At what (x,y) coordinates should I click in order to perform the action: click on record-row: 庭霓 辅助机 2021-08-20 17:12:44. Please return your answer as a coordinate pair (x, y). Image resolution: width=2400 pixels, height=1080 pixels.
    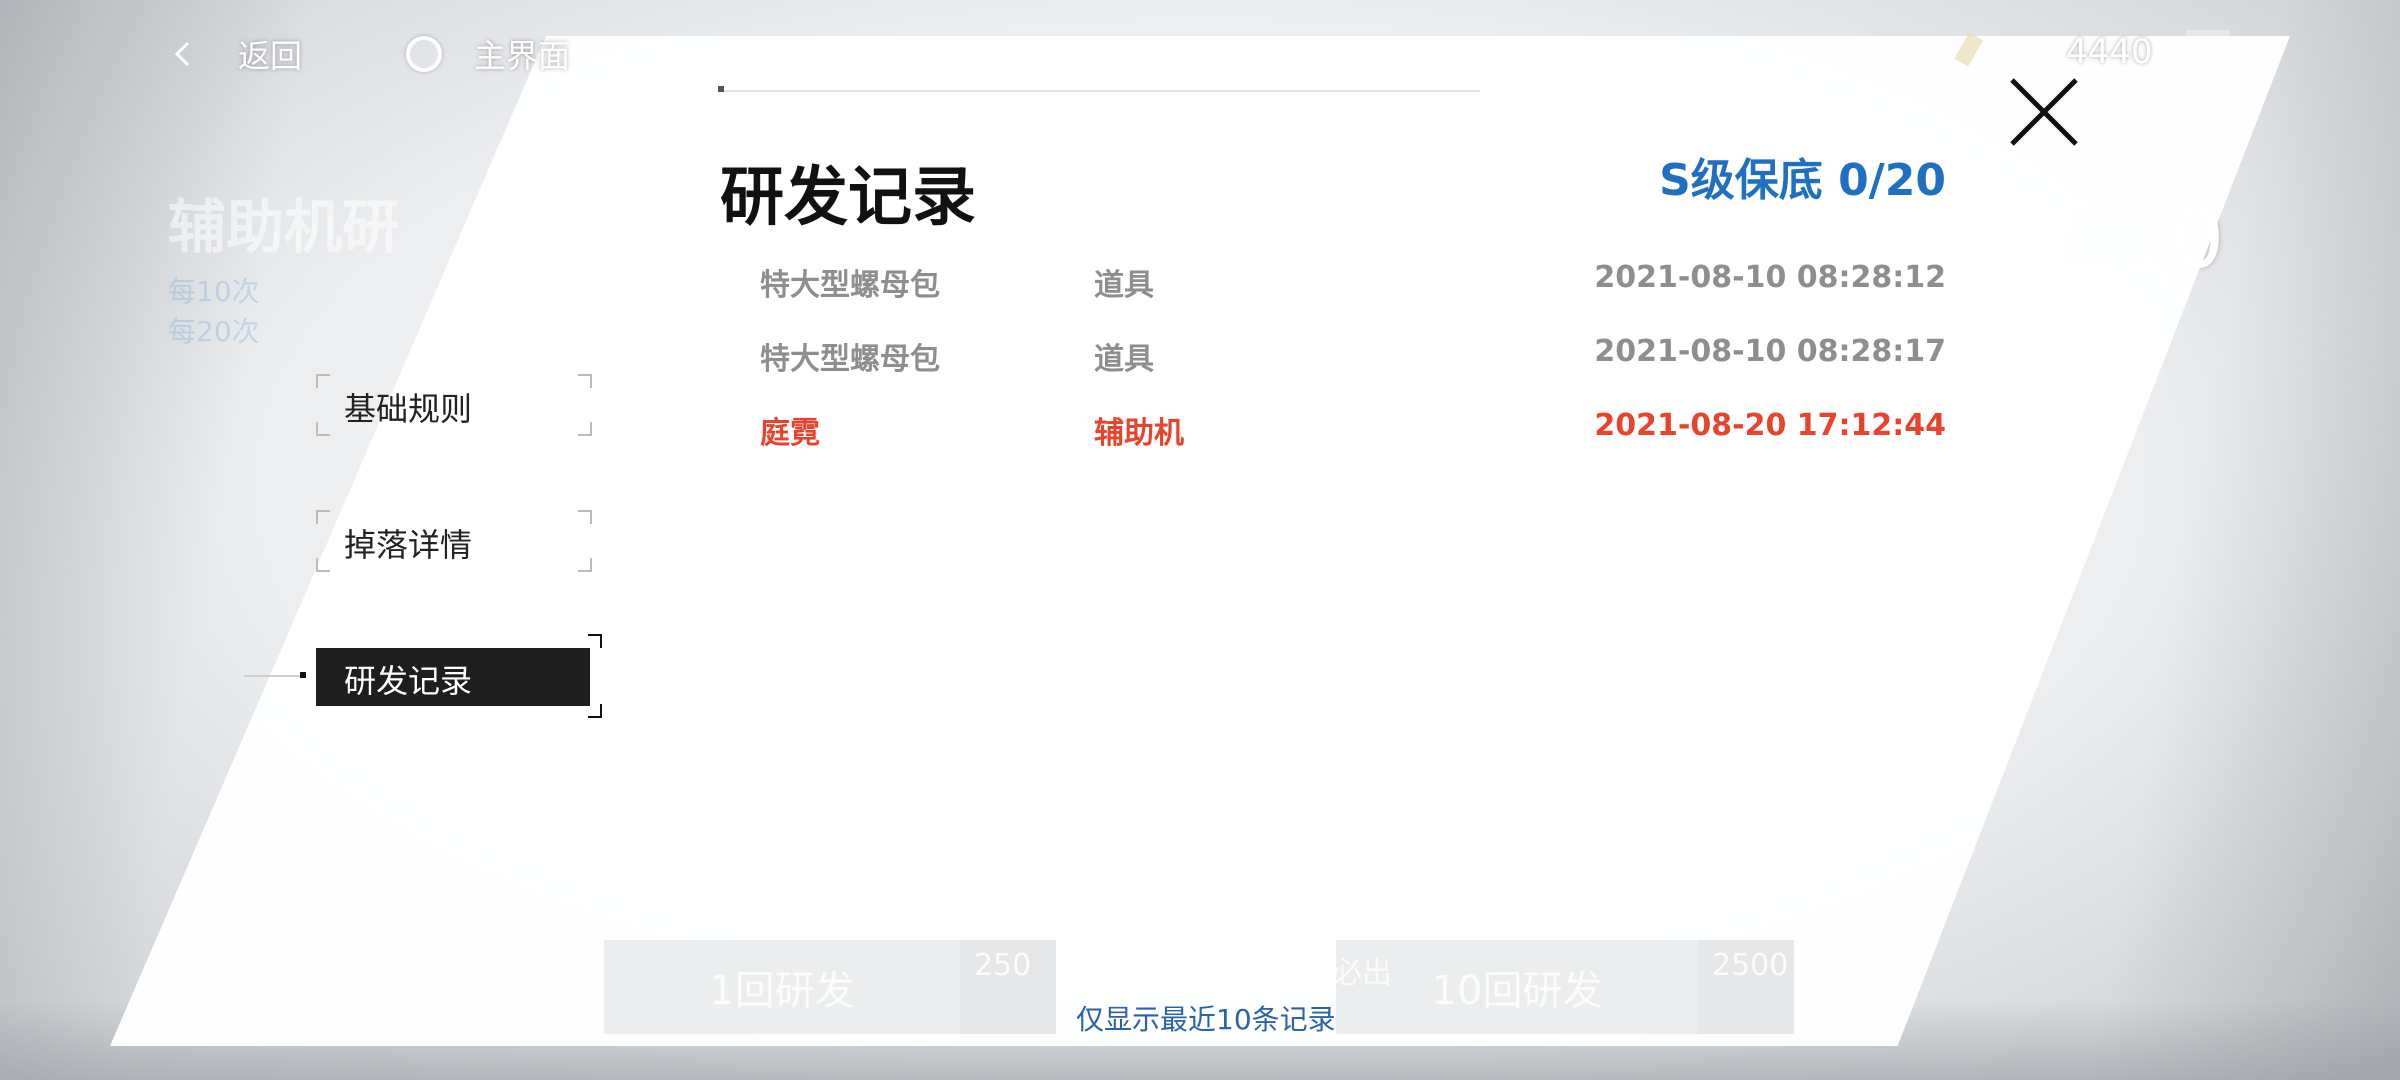
    Looking at the image, I should click on (1353, 435).